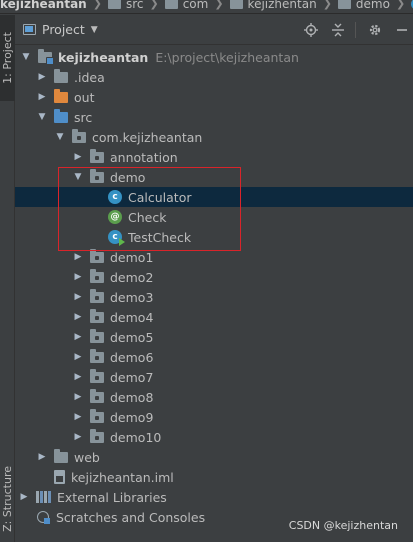  Describe the element at coordinates (7, 58) in the screenshot. I see `tab-project: 1: Project` at that location.